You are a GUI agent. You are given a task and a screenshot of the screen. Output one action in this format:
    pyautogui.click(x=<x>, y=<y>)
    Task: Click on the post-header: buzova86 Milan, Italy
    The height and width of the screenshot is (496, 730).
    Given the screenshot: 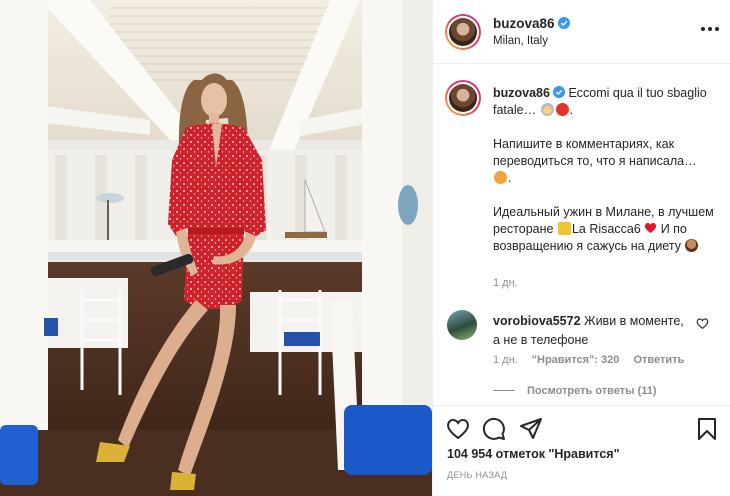 What is the action you would take?
    pyautogui.click(x=581, y=32)
    